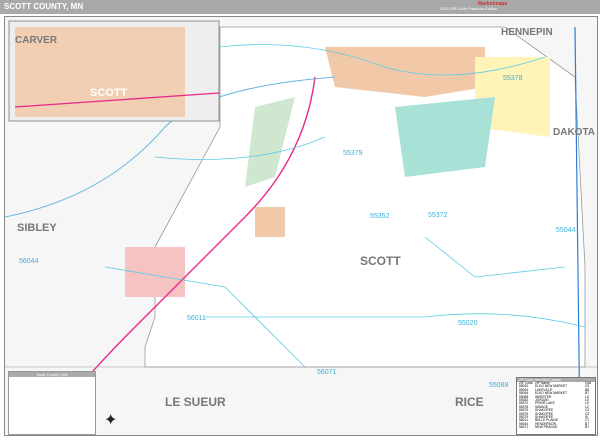  Describe the element at coordinates (353, 153) in the screenshot. I see `zip-label: 55379` at that location.